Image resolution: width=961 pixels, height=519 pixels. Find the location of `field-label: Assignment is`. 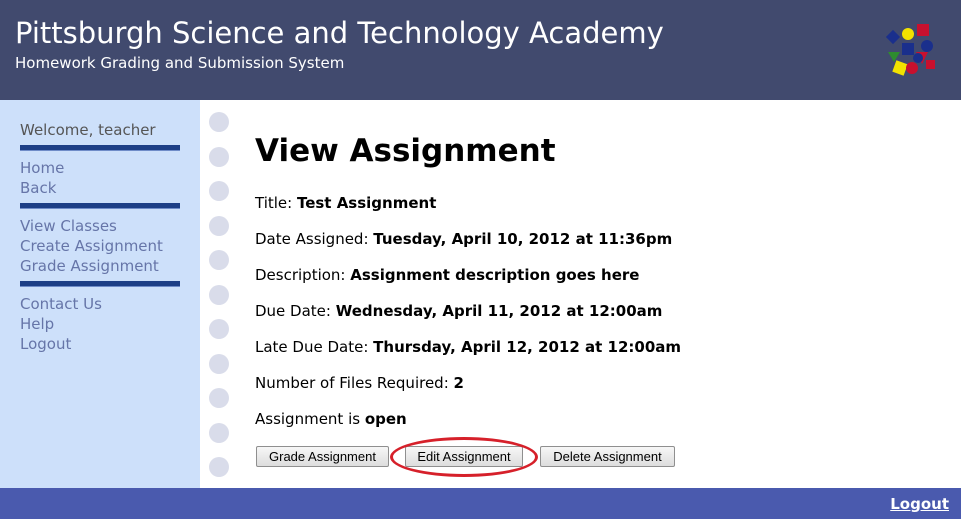

field-label: Assignment is is located at coordinates (310, 419).